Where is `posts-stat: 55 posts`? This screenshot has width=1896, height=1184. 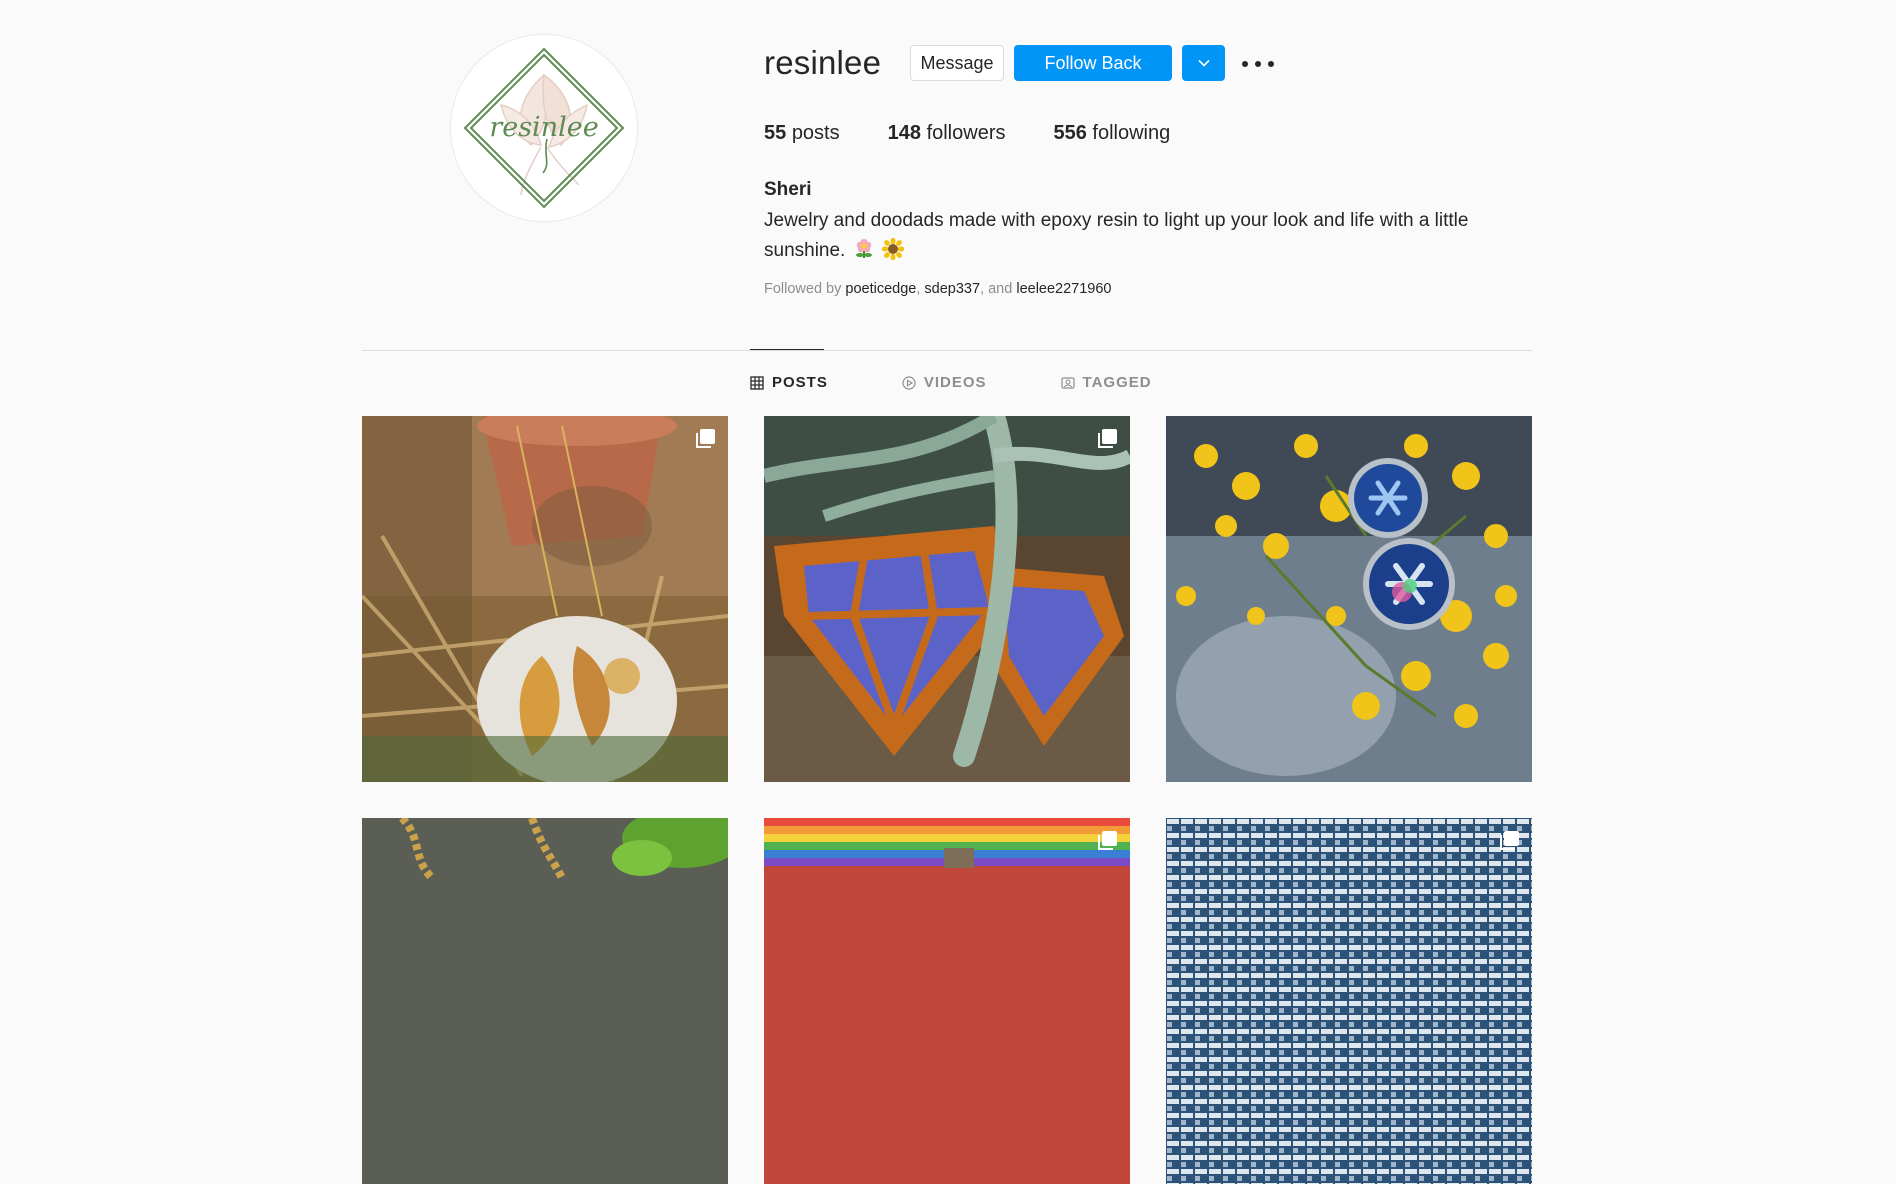
posts-stat: 55 posts is located at coordinates (802, 133).